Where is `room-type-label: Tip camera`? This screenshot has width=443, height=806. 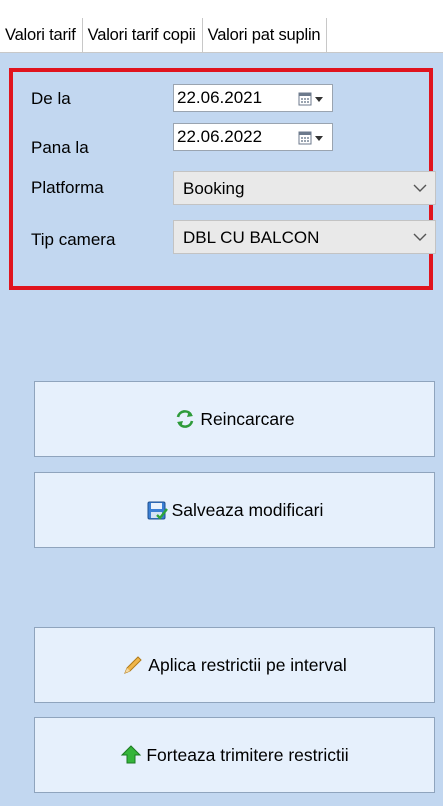 room-type-label: Tip camera is located at coordinates (73, 239).